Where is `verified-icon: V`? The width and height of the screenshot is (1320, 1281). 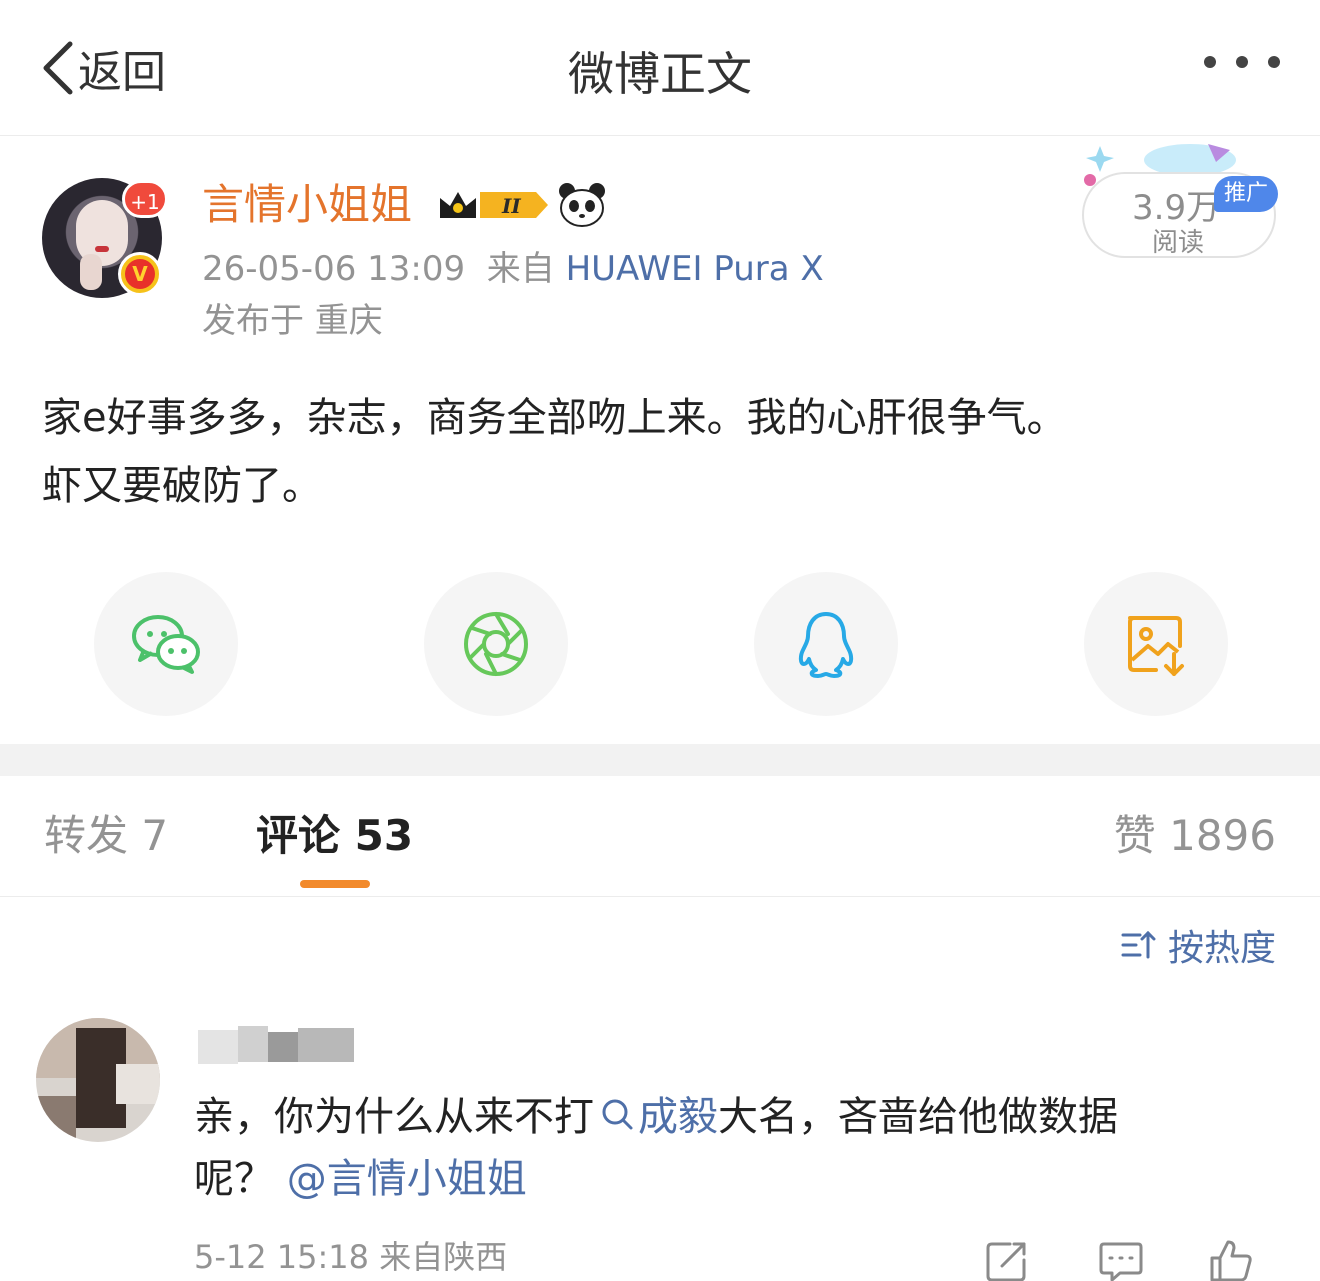
verified-icon: V is located at coordinates (140, 274).